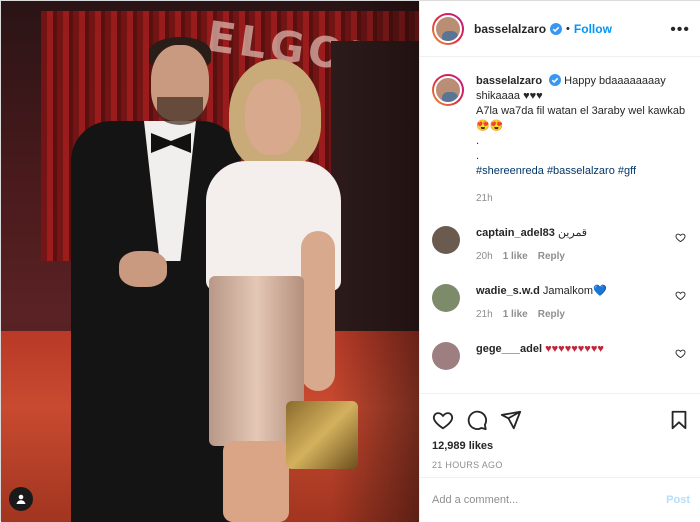 The image size is (700, 522). I want to click on bookmark-icon, so click(679, 420).